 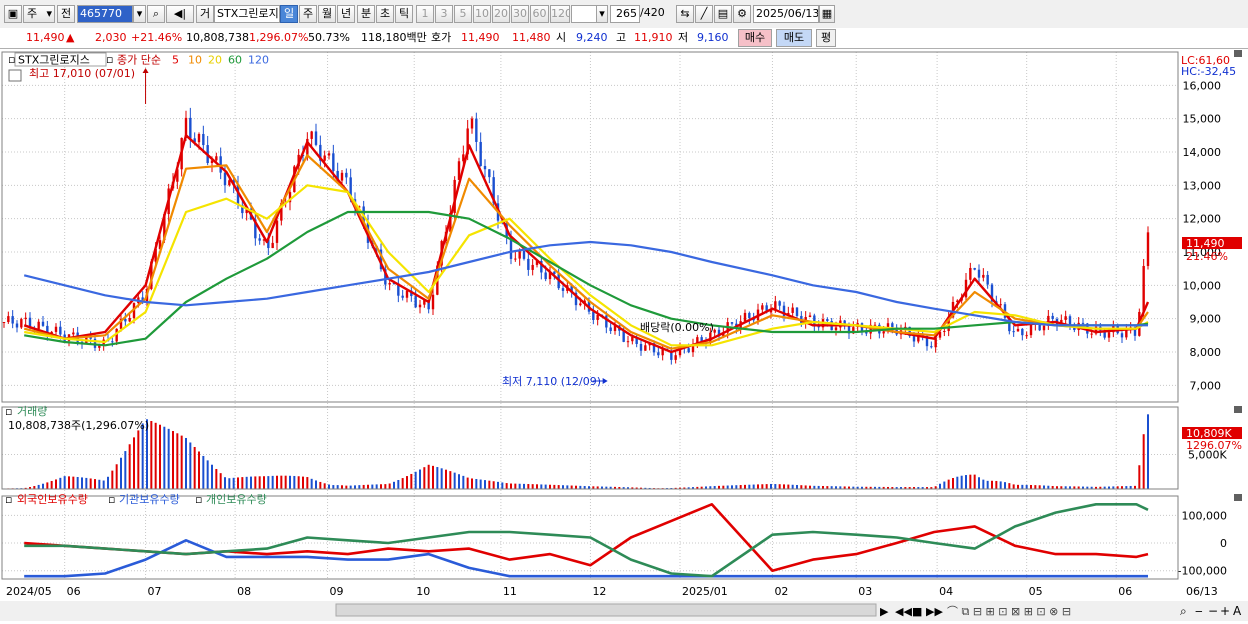 What do you see at coordinates (917, 611) in the screenshot?
I see `stop-icon: ■` at bounding box center [917, 611].